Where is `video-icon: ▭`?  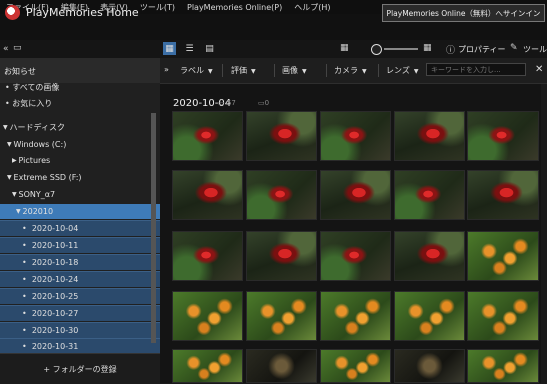 video-icon: ▭ is located at coordinates (261, 103).